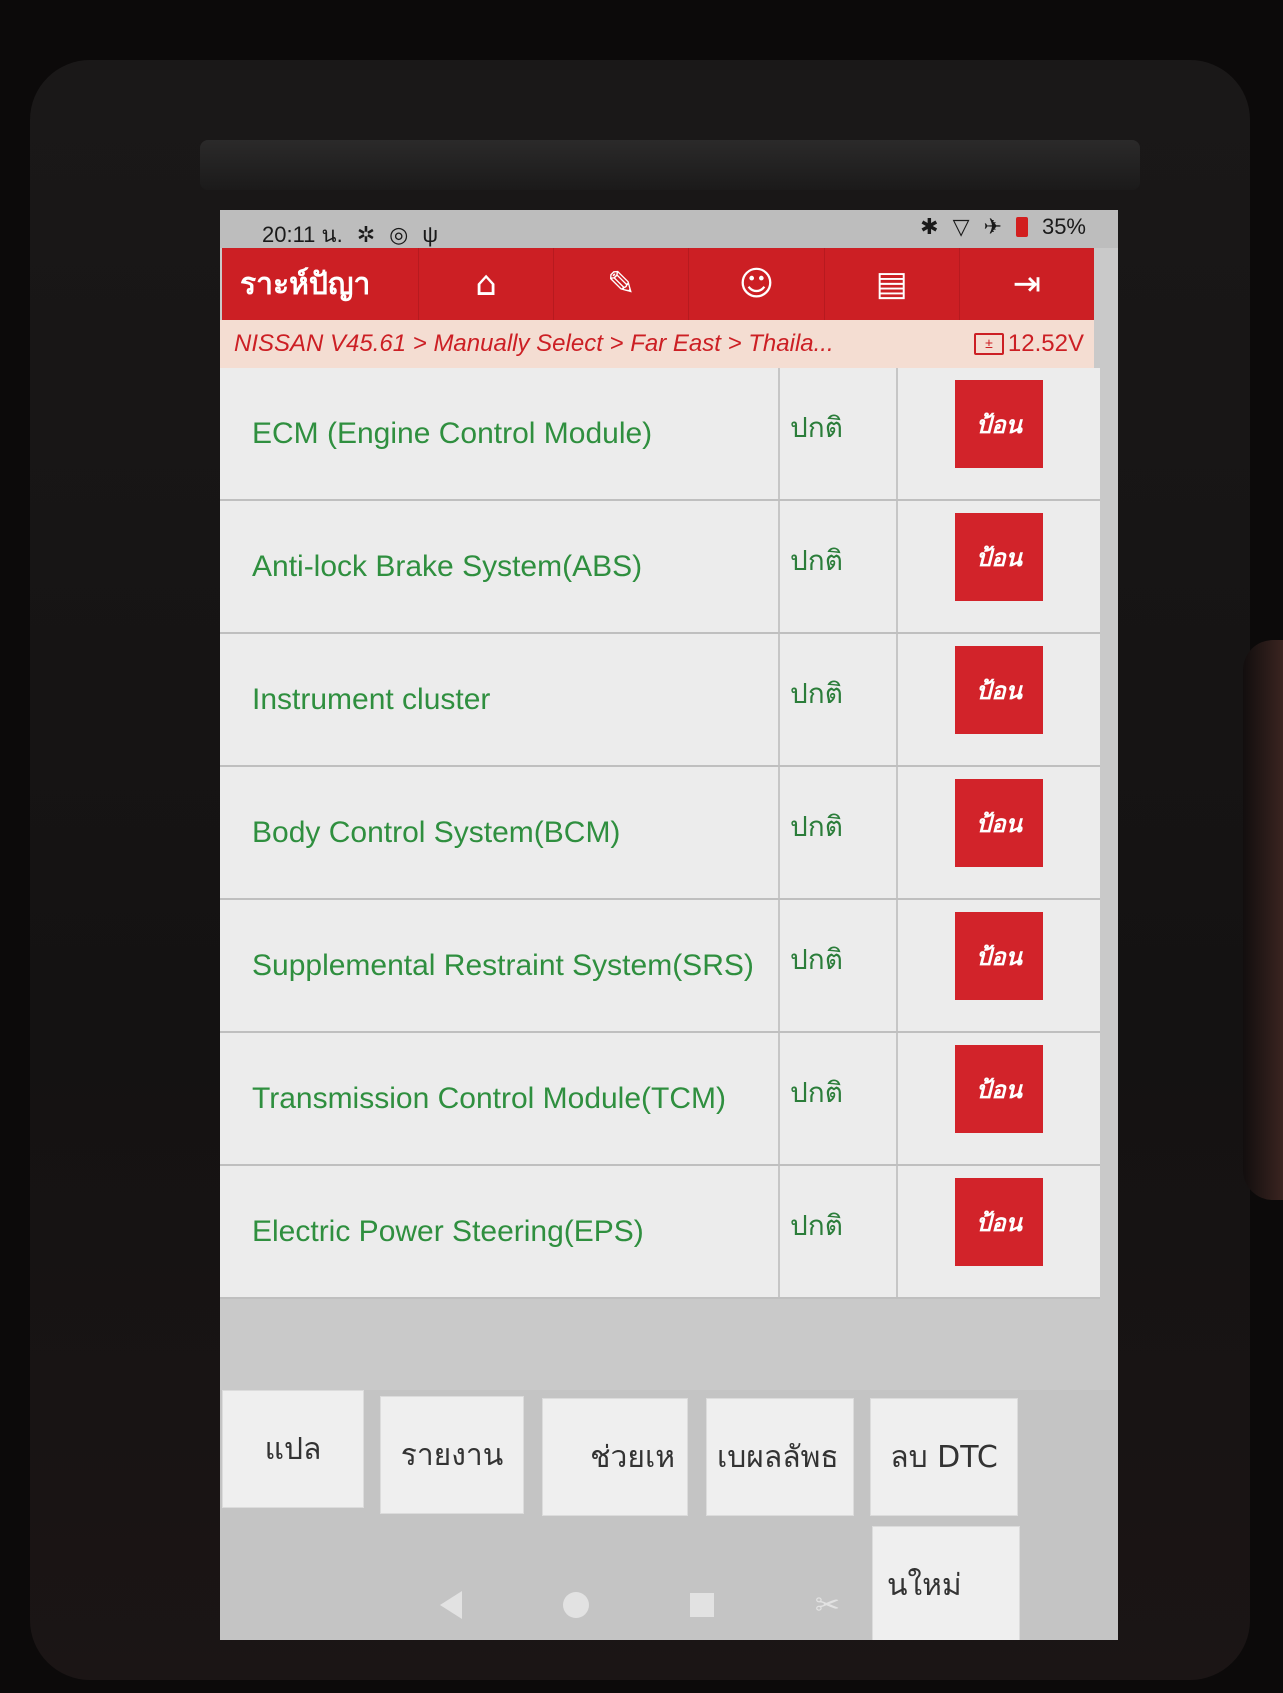  What do you see at coordinates (399, 234) in the screenshot?
I see `timer-icon: ◎` at bounding box center [399, 234].